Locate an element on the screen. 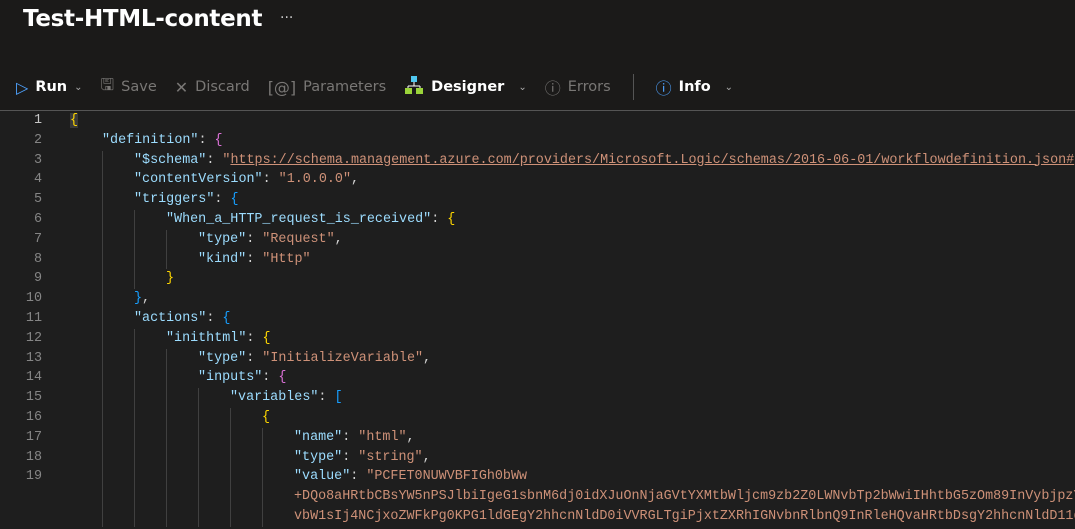 This screenshot has height=529, width=1075. code-line: 4 "contentVersion": "1.0.0.0", is located at coordinates (537, 180).